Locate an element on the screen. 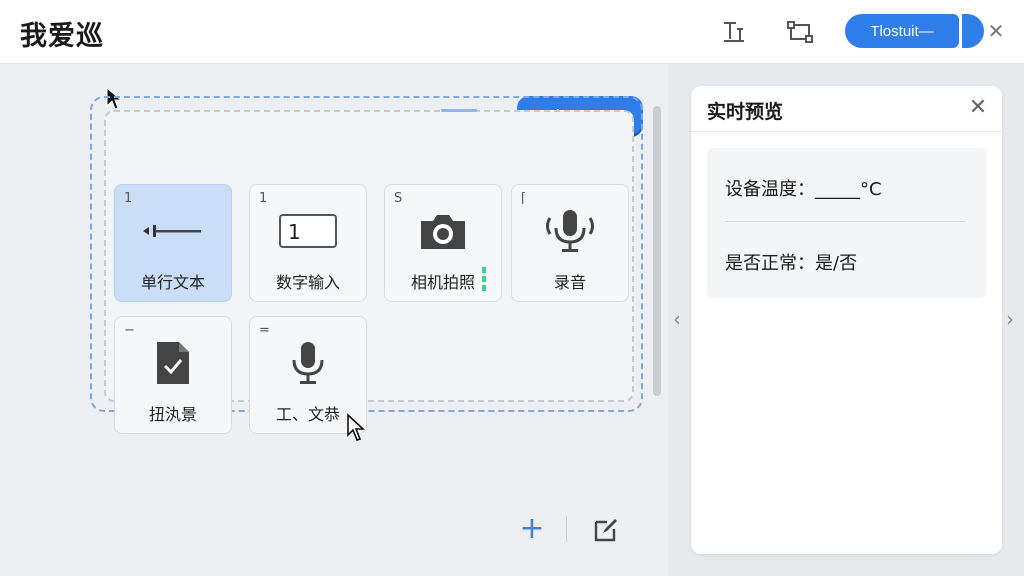 The image size is (1024, 576). svg-text: 1 is located at coordinates (294, 232).